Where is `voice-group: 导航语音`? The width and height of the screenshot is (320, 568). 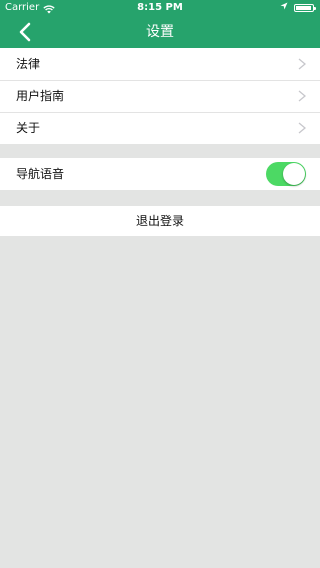
voice-group: 导航语音 is located at coordinates (160, 174).